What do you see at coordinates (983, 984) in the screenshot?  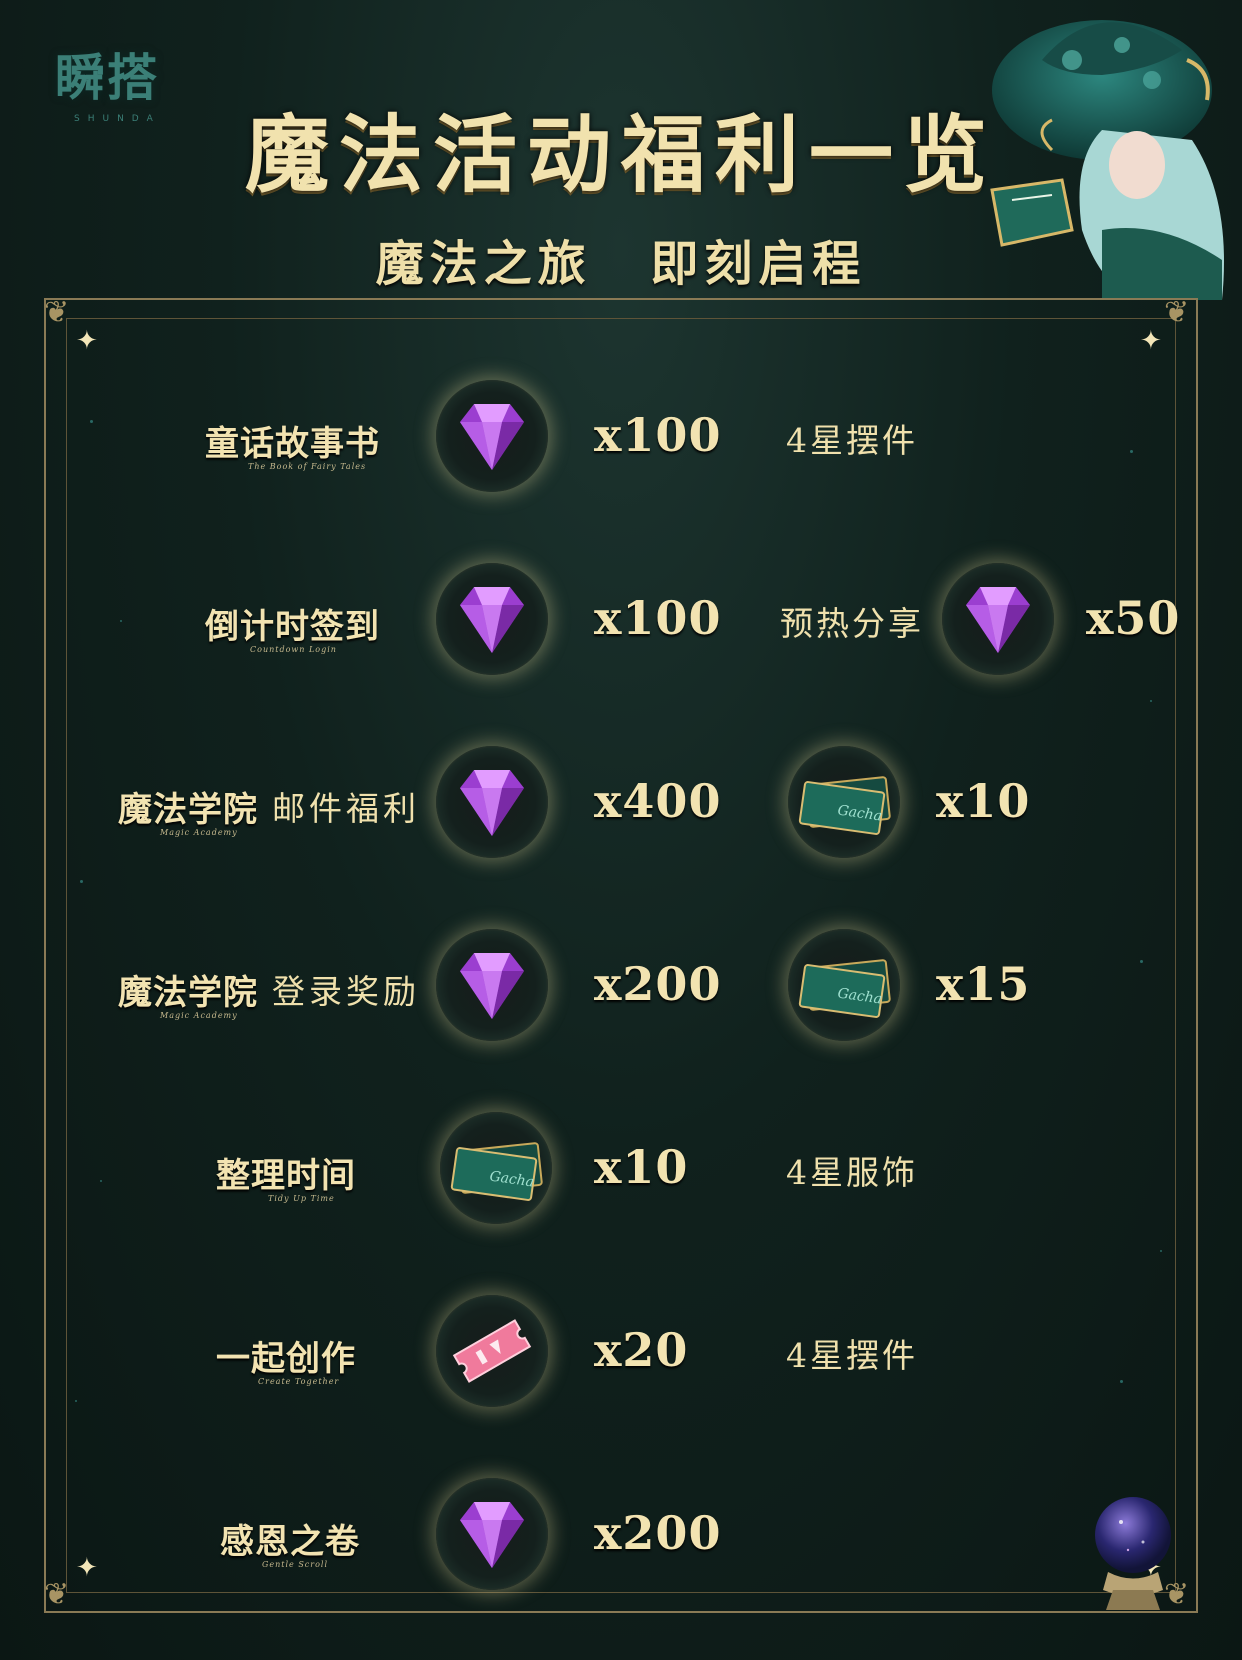 I see `reward-quantity: x15` at bounding box center [983, 984].